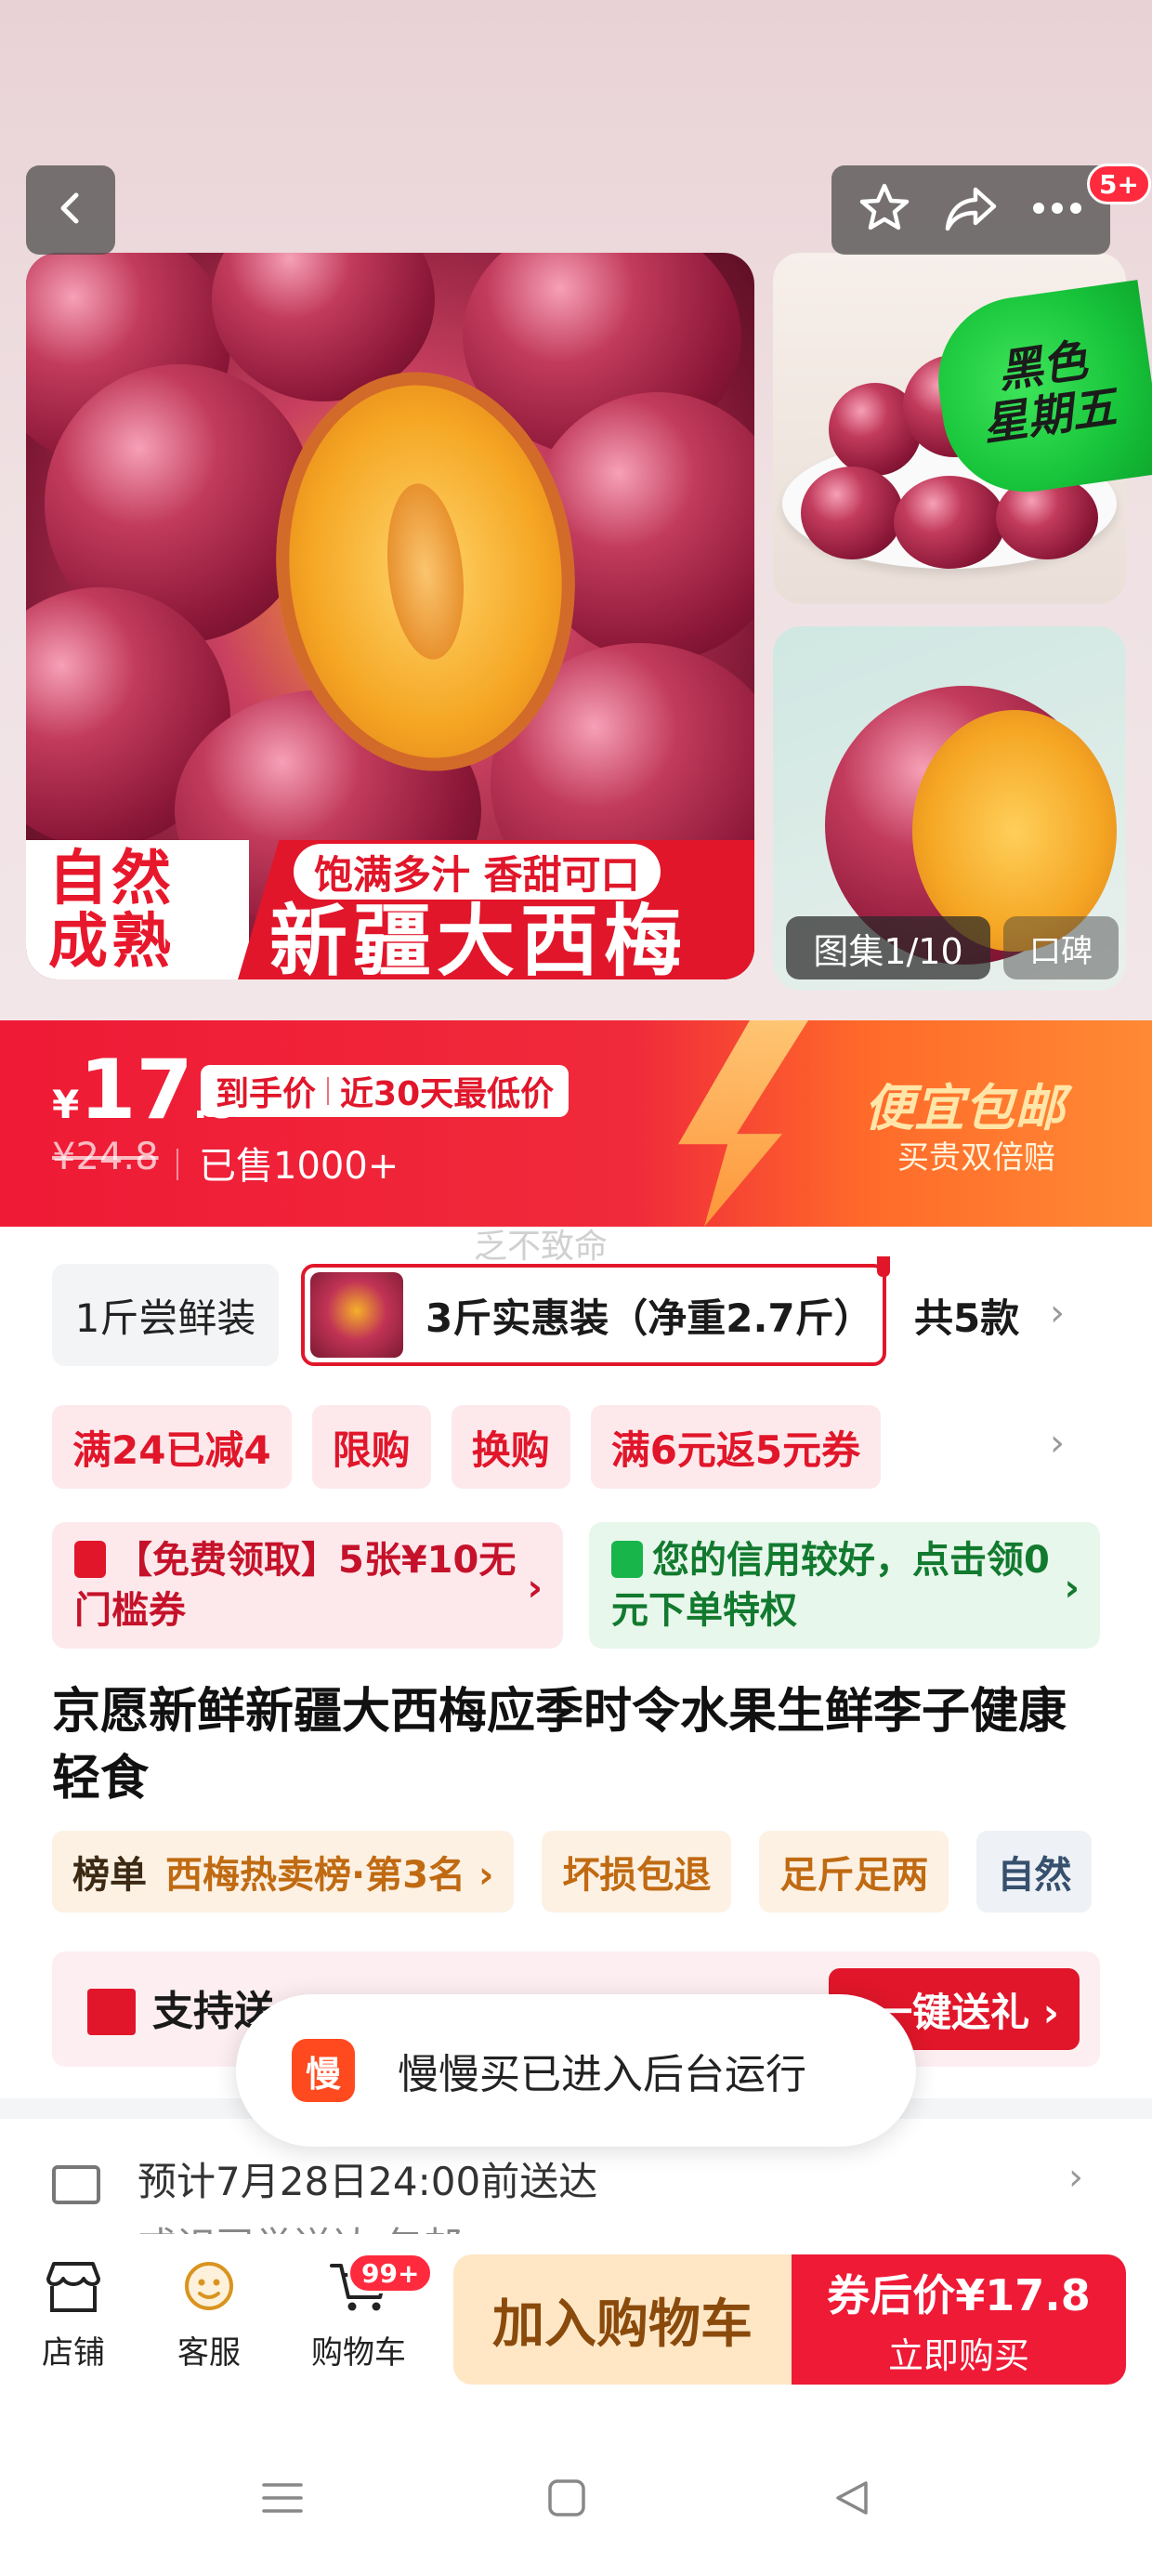 This screenshot has width=1152, height=2576. What do you see at coordinates (883, 1266) in the screenshot?
I see `selected-flag-icon` at bounding box center [883, 1266].